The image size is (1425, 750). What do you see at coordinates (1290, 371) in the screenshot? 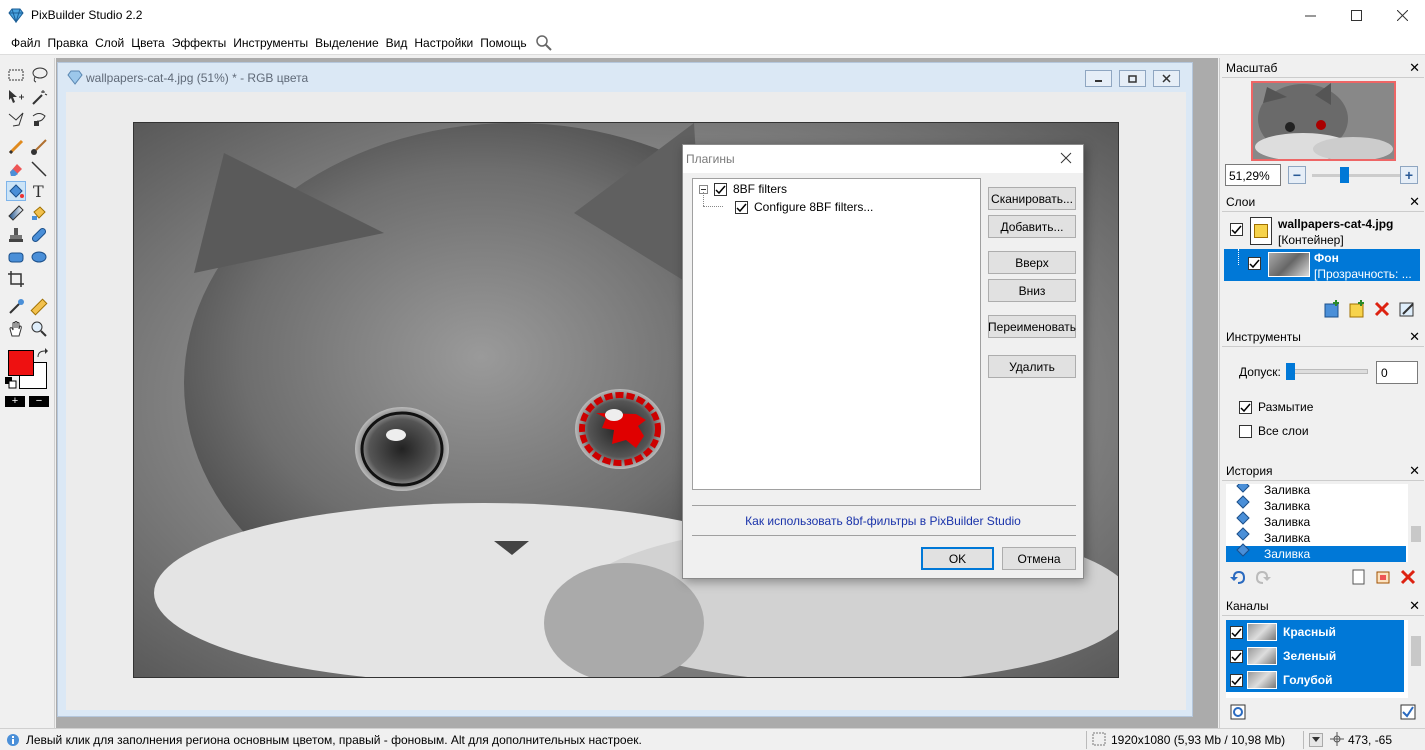
I see `tolerance-slider-thumb` at bounding box center [1290, 371].